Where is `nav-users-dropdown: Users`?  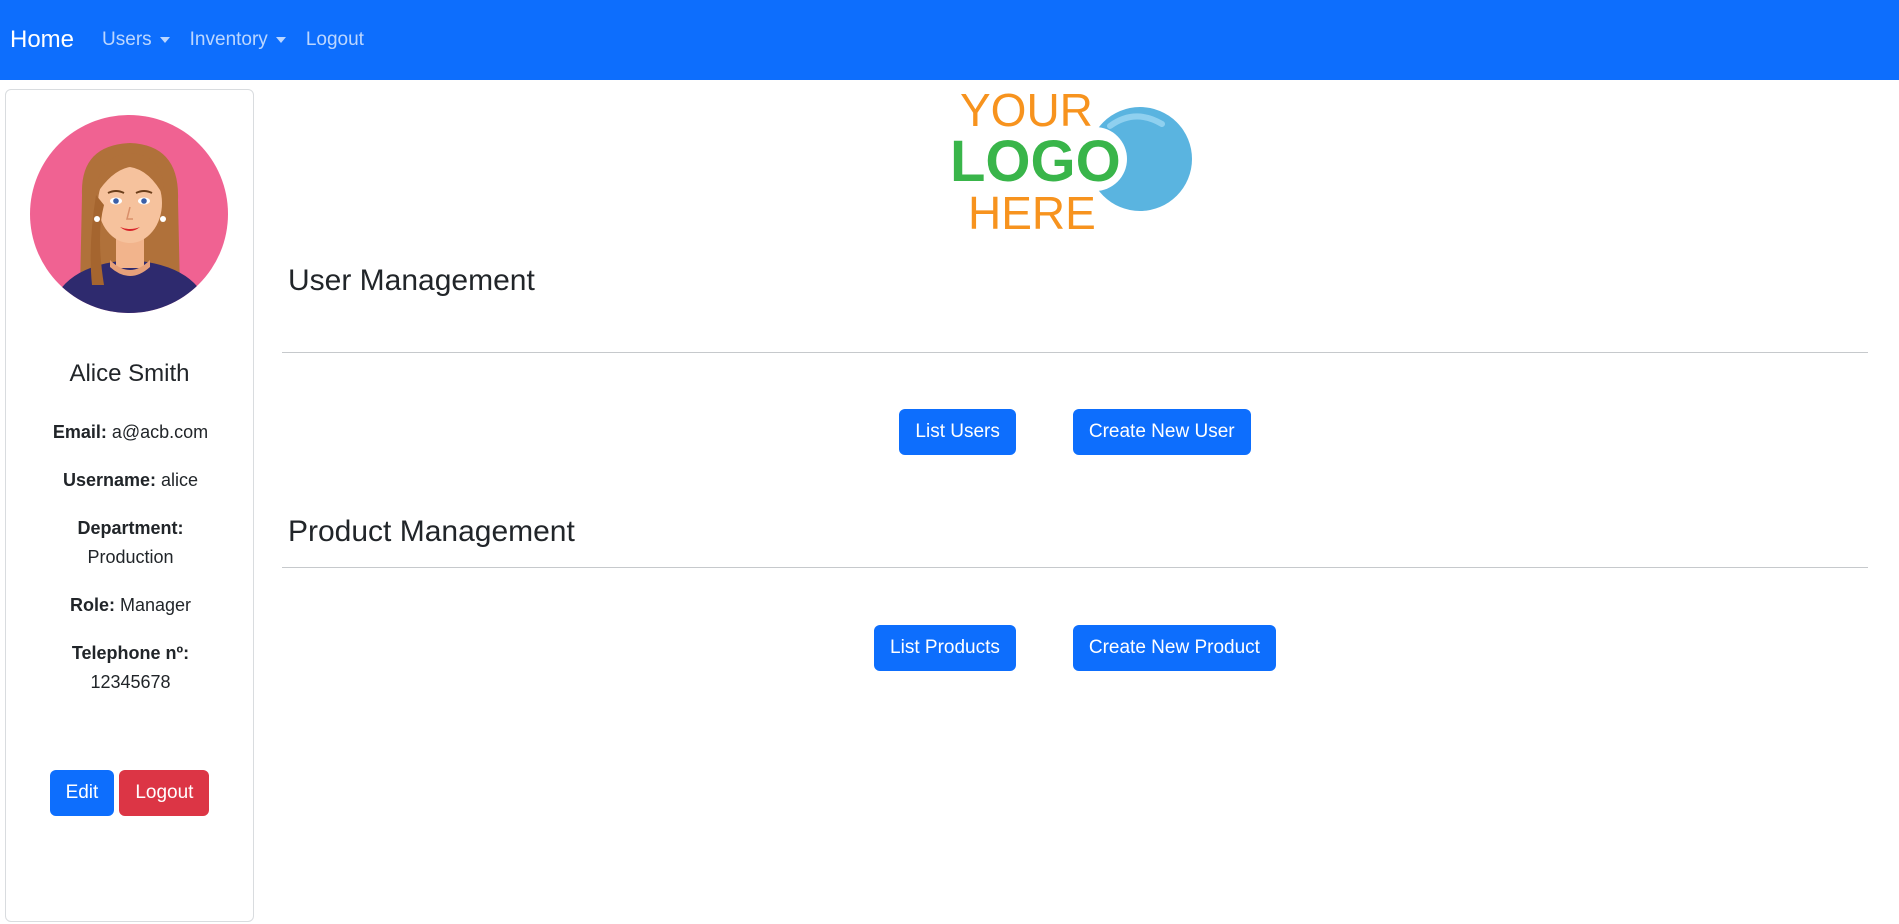 nav-users-dropdown: Users is located at coordinates (136, 40).